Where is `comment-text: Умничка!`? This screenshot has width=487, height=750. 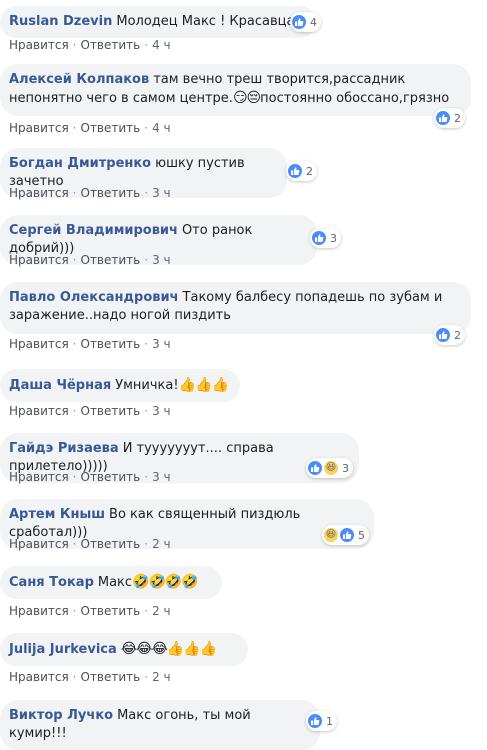 comment-text: Умничка! is located at coordinates (147, 385).